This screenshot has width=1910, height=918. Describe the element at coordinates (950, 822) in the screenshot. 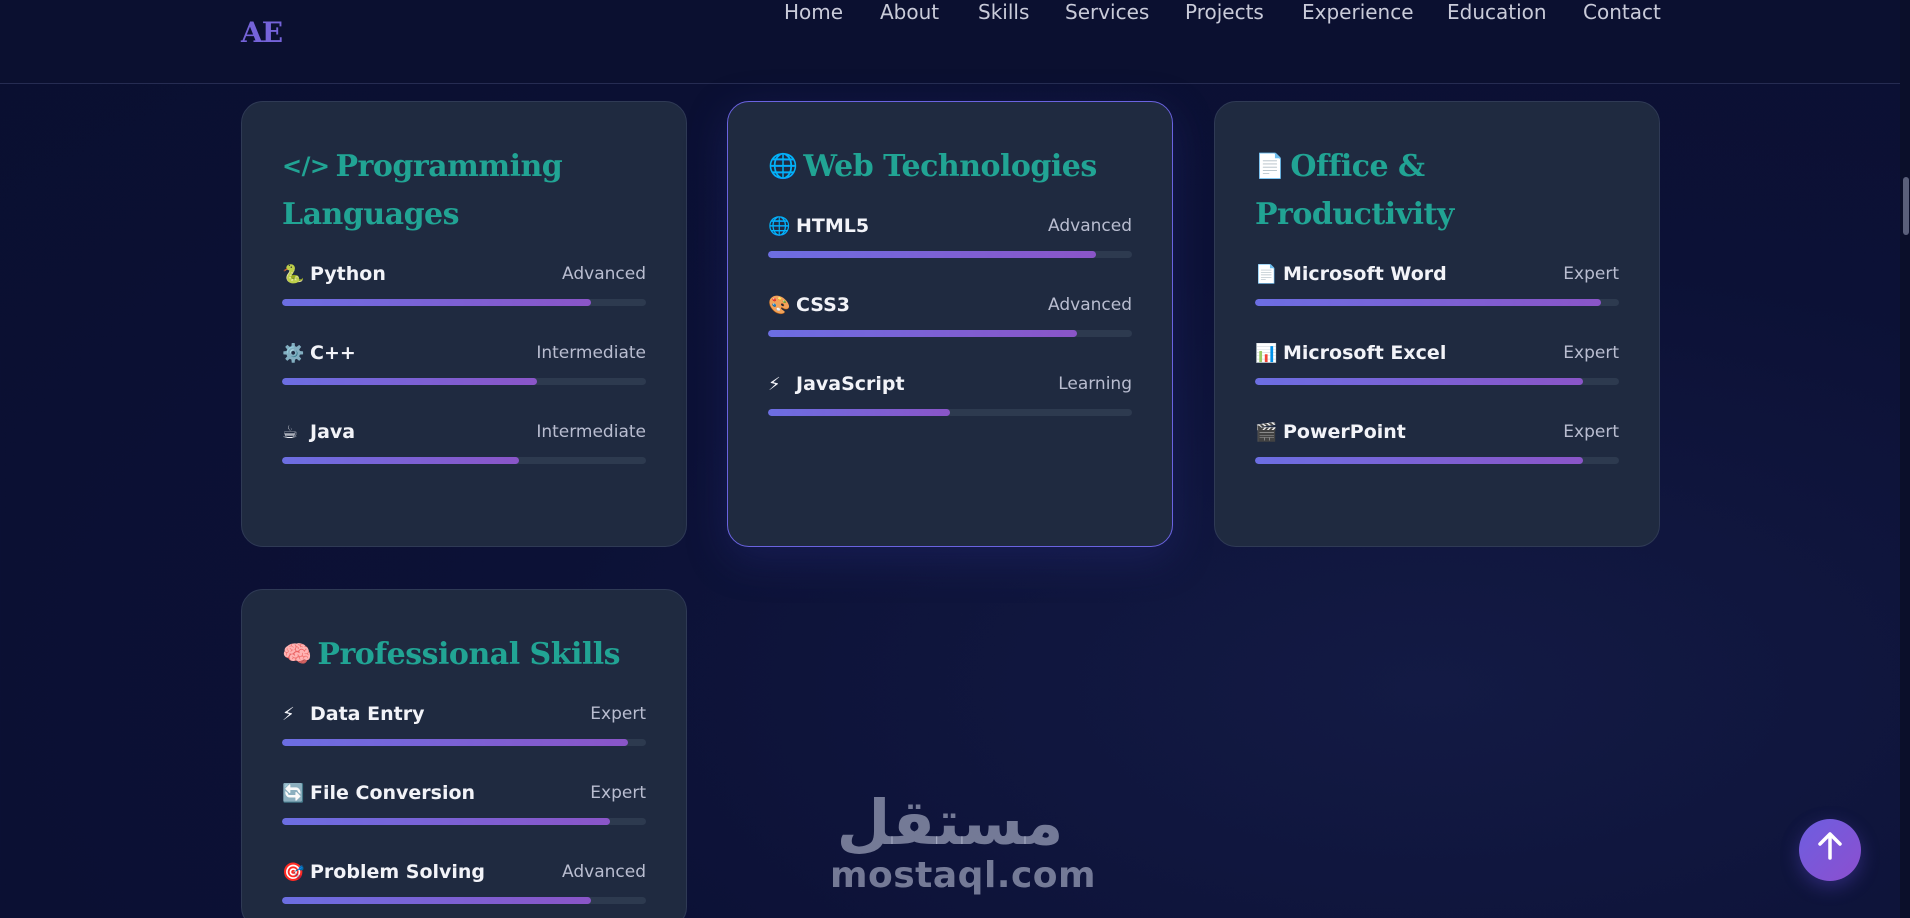

I see `watermark-arabic: مستقل` at that location.